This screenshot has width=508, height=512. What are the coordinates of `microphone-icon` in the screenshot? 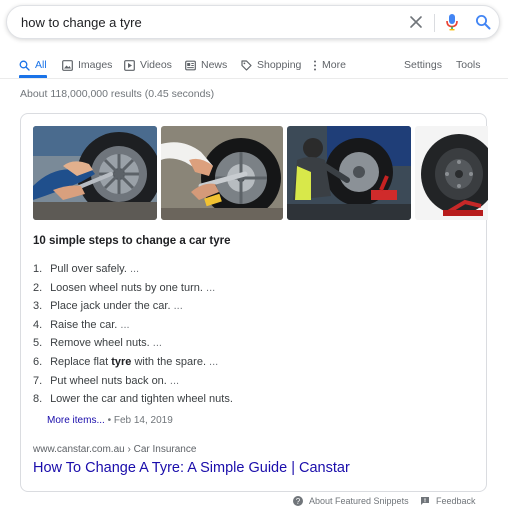 It's located at (452, 22).